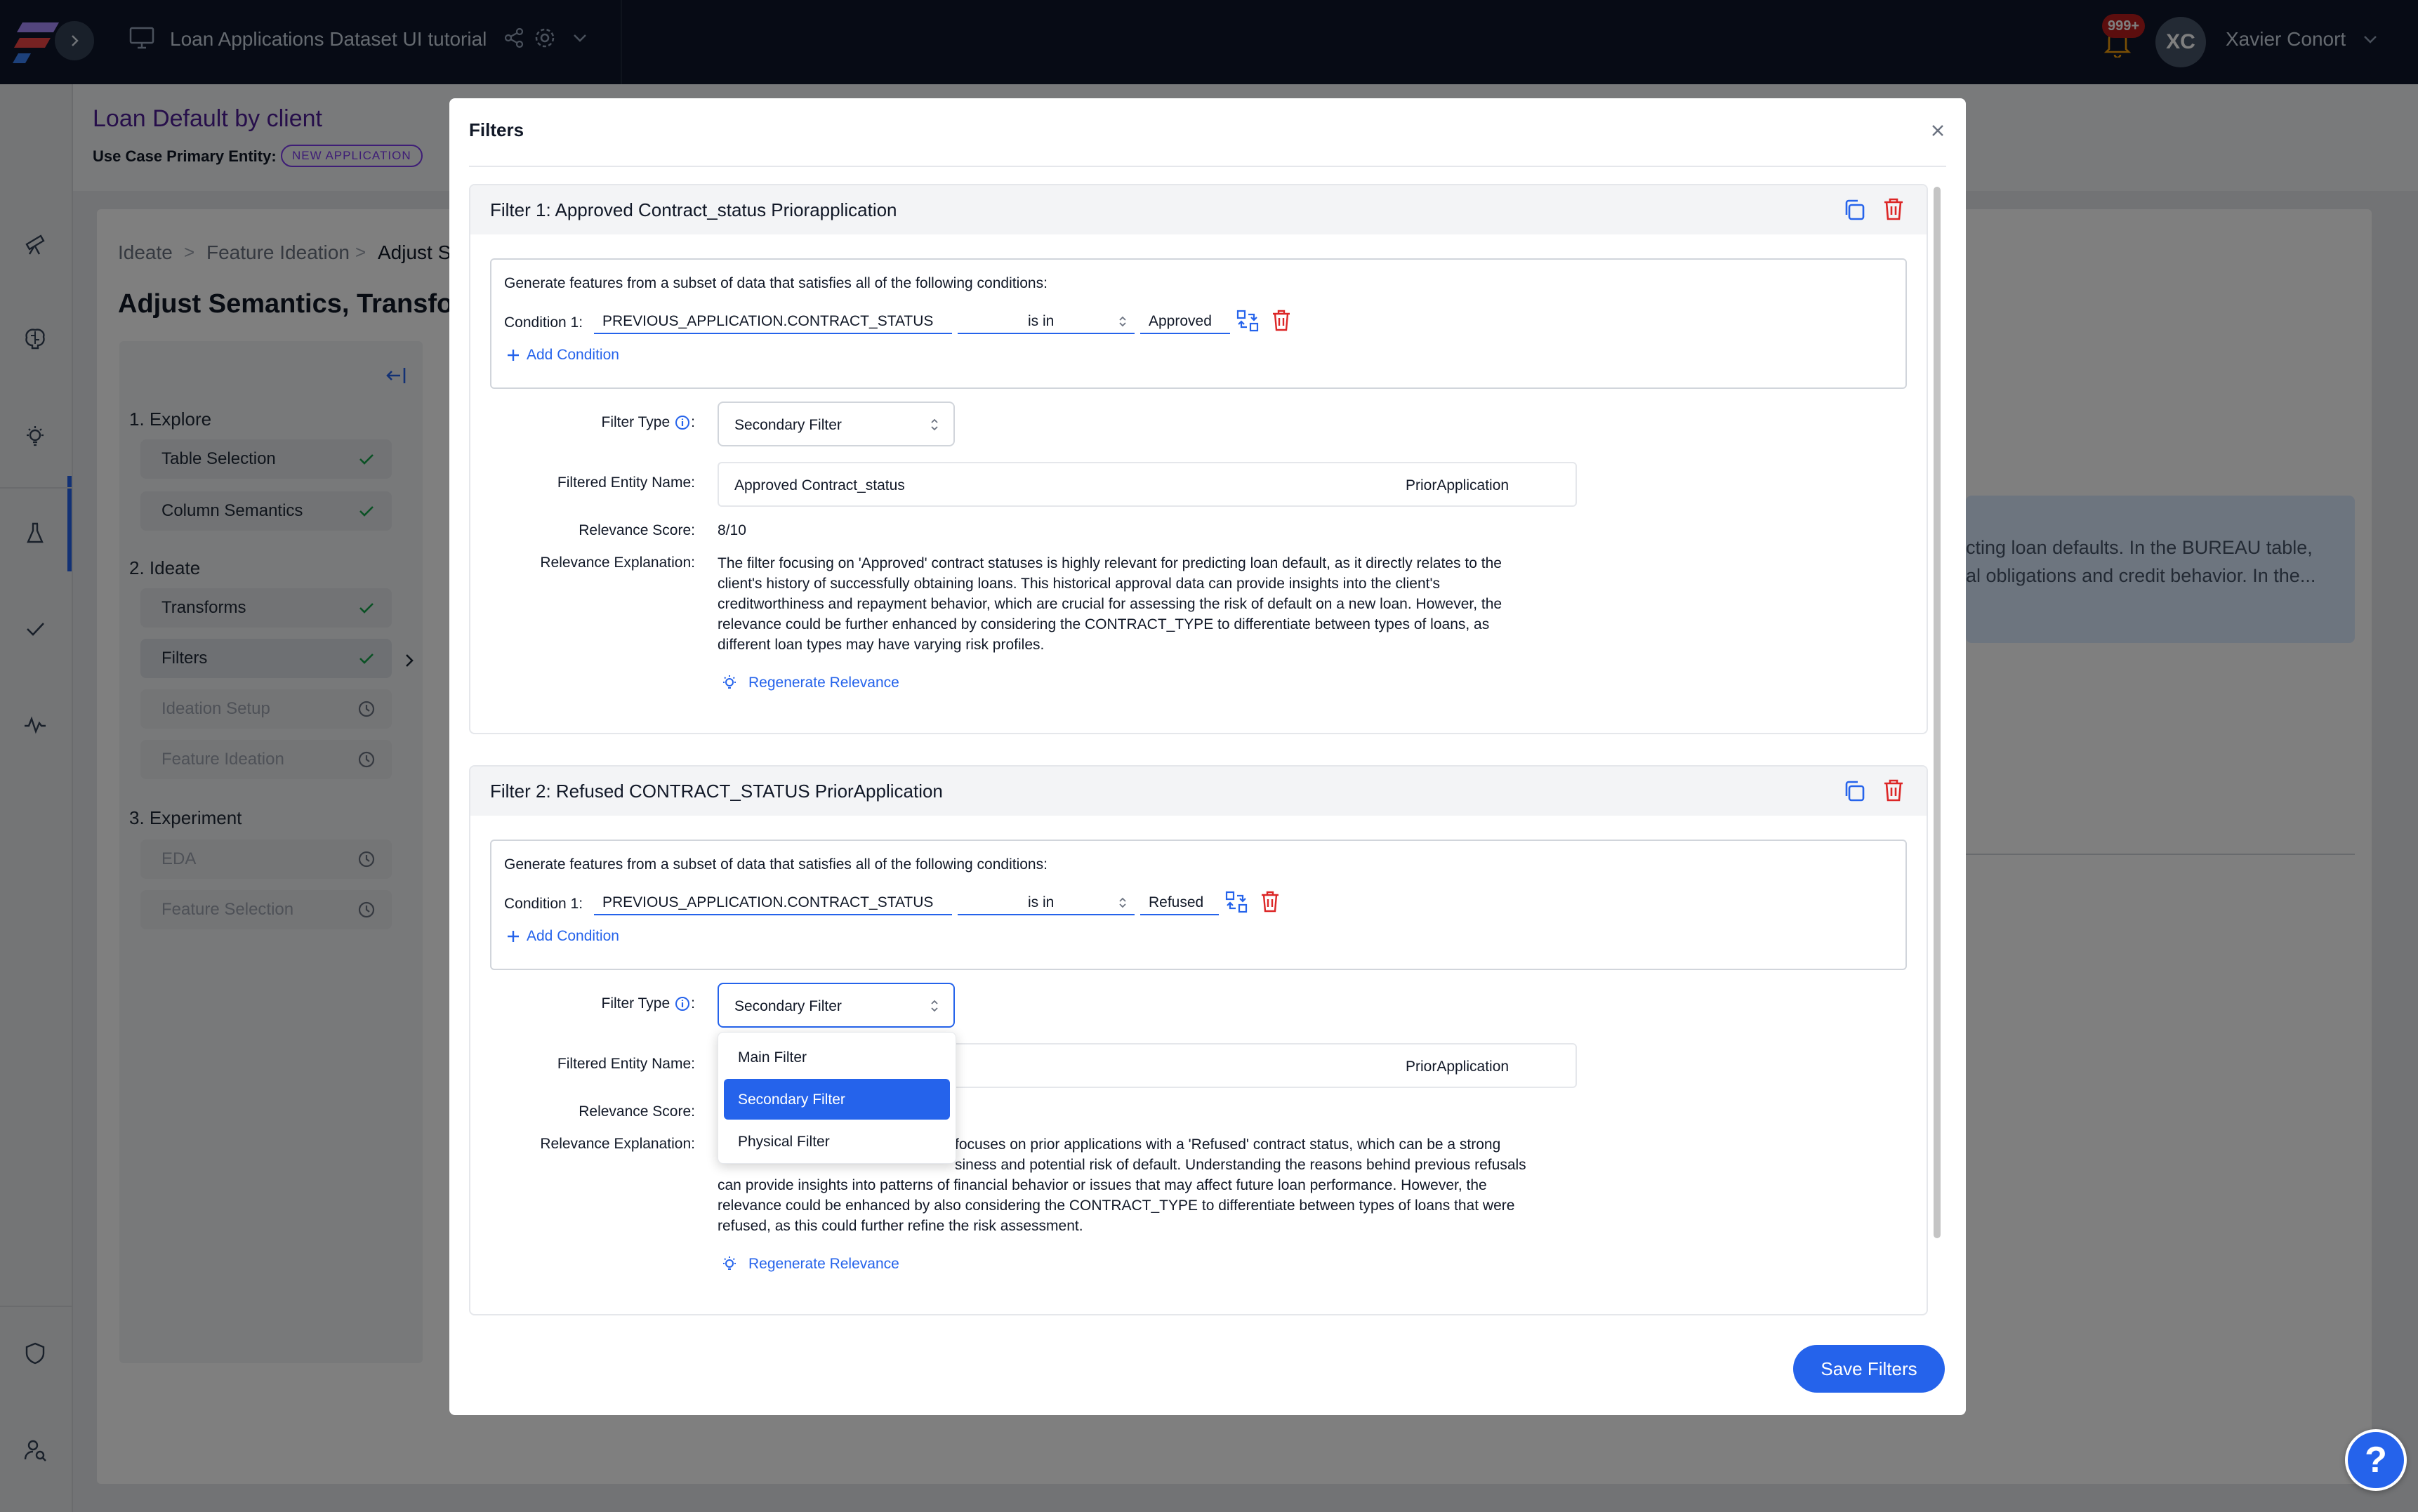 This screenshot has width=2418, height=1512. Describe the element at coordinates (1176, 902) in the screenshot. I see `condition-value: Refused` at that location.